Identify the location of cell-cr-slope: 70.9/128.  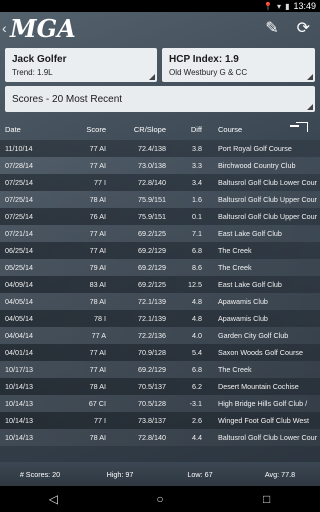
(152, 352).